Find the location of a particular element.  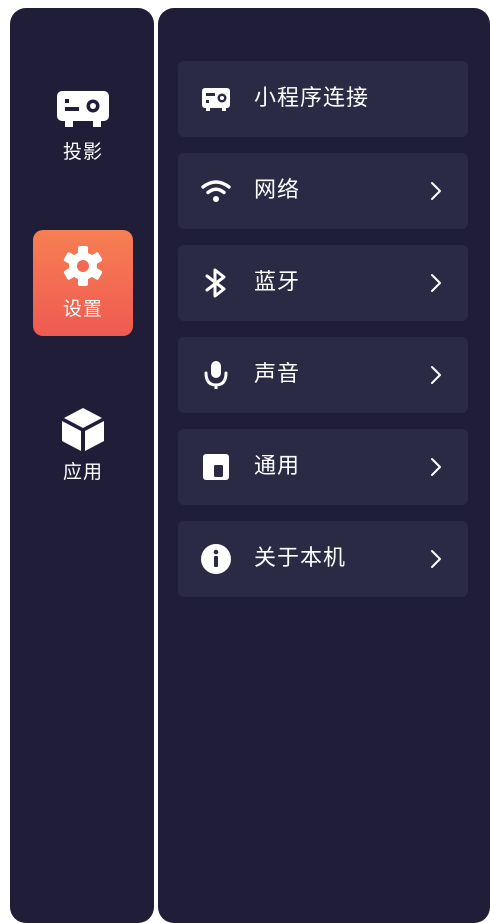

settings-item-label: 关于本机 is located at coordinates (300, 558).